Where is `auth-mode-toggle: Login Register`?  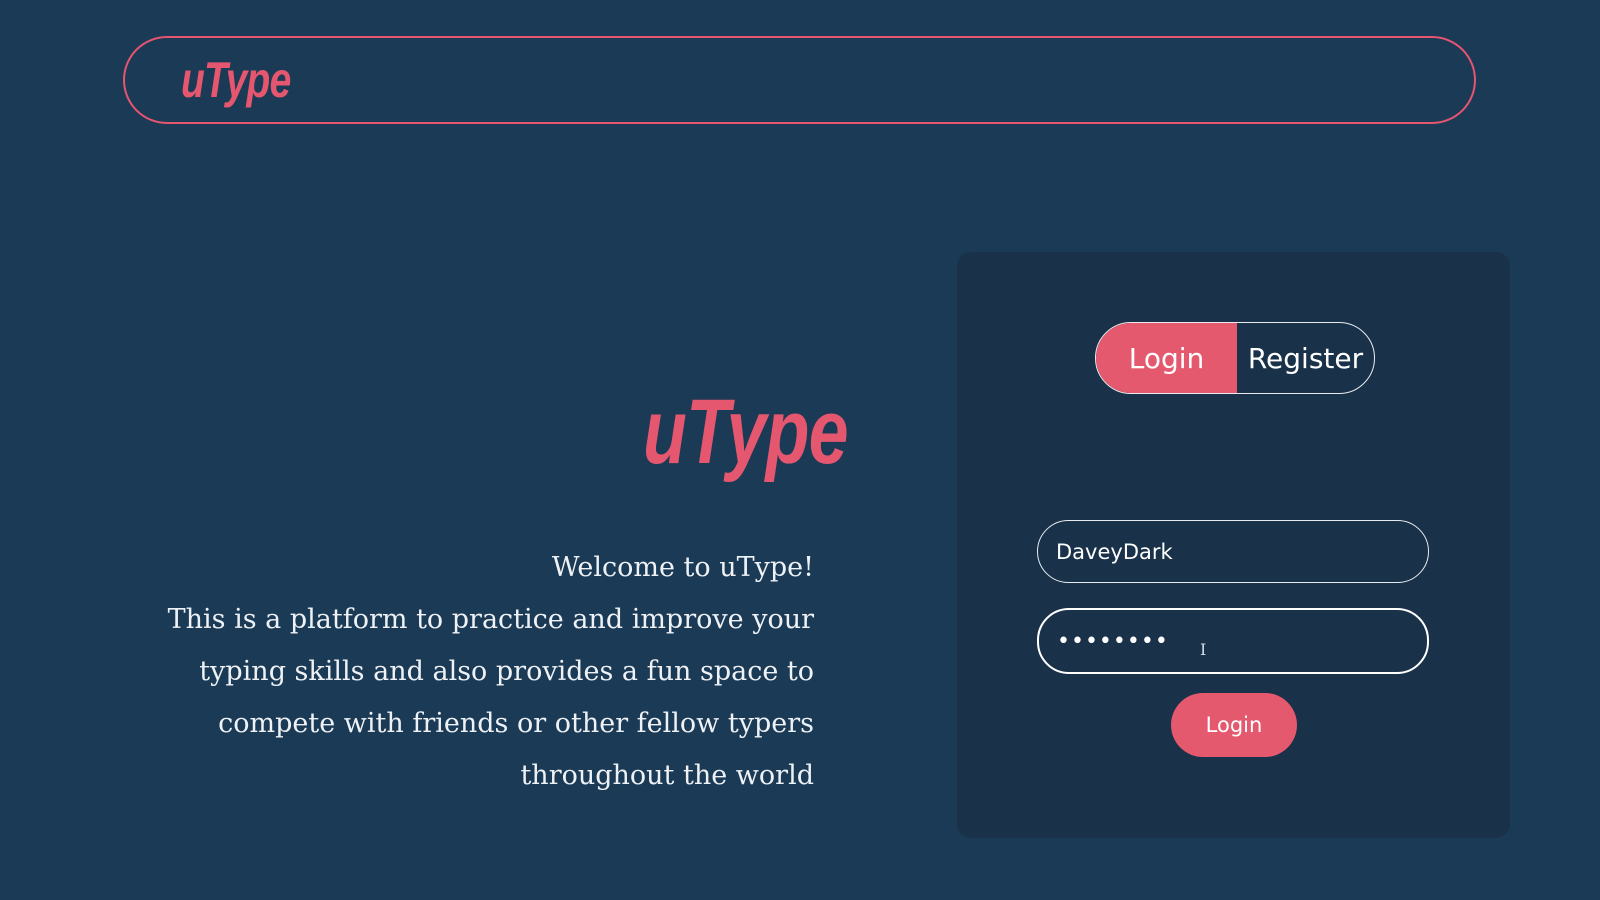
auth-mode-toggle: Login Register is located at coordinates (1235, 358).